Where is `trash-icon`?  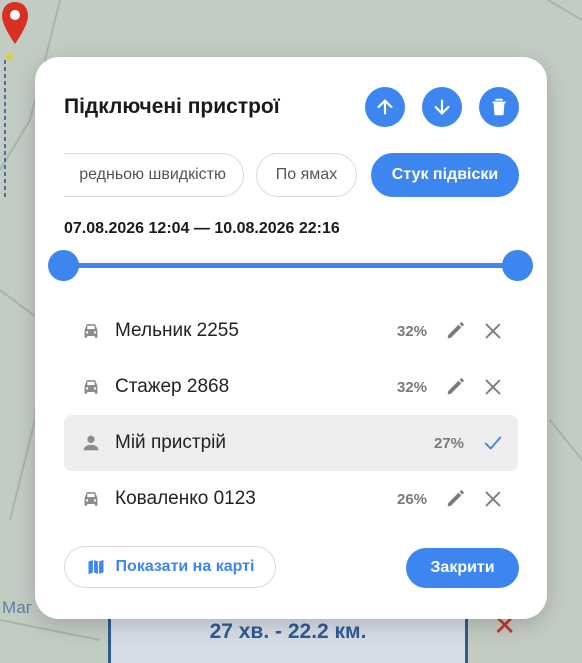 trash-icon is located at coordinates (499, 107).